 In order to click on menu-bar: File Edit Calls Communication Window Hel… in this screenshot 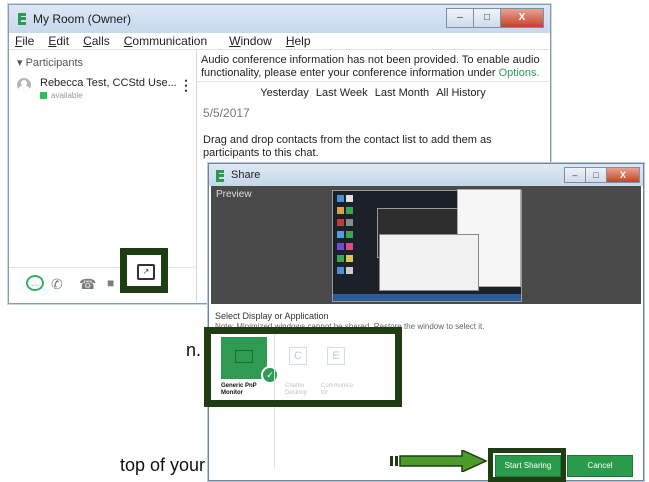, I will do `click(279, 41)`.